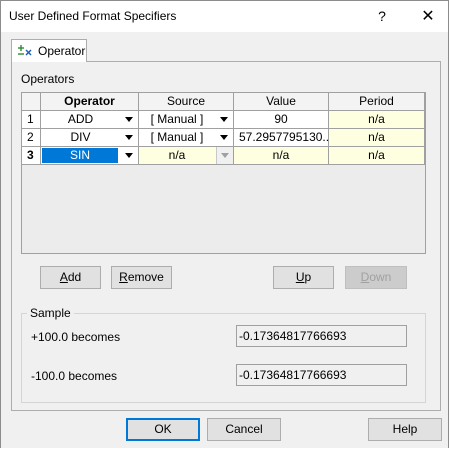 This screenshot has width=450, height=449. I want to click on row-number: 1, so click(31, 120).